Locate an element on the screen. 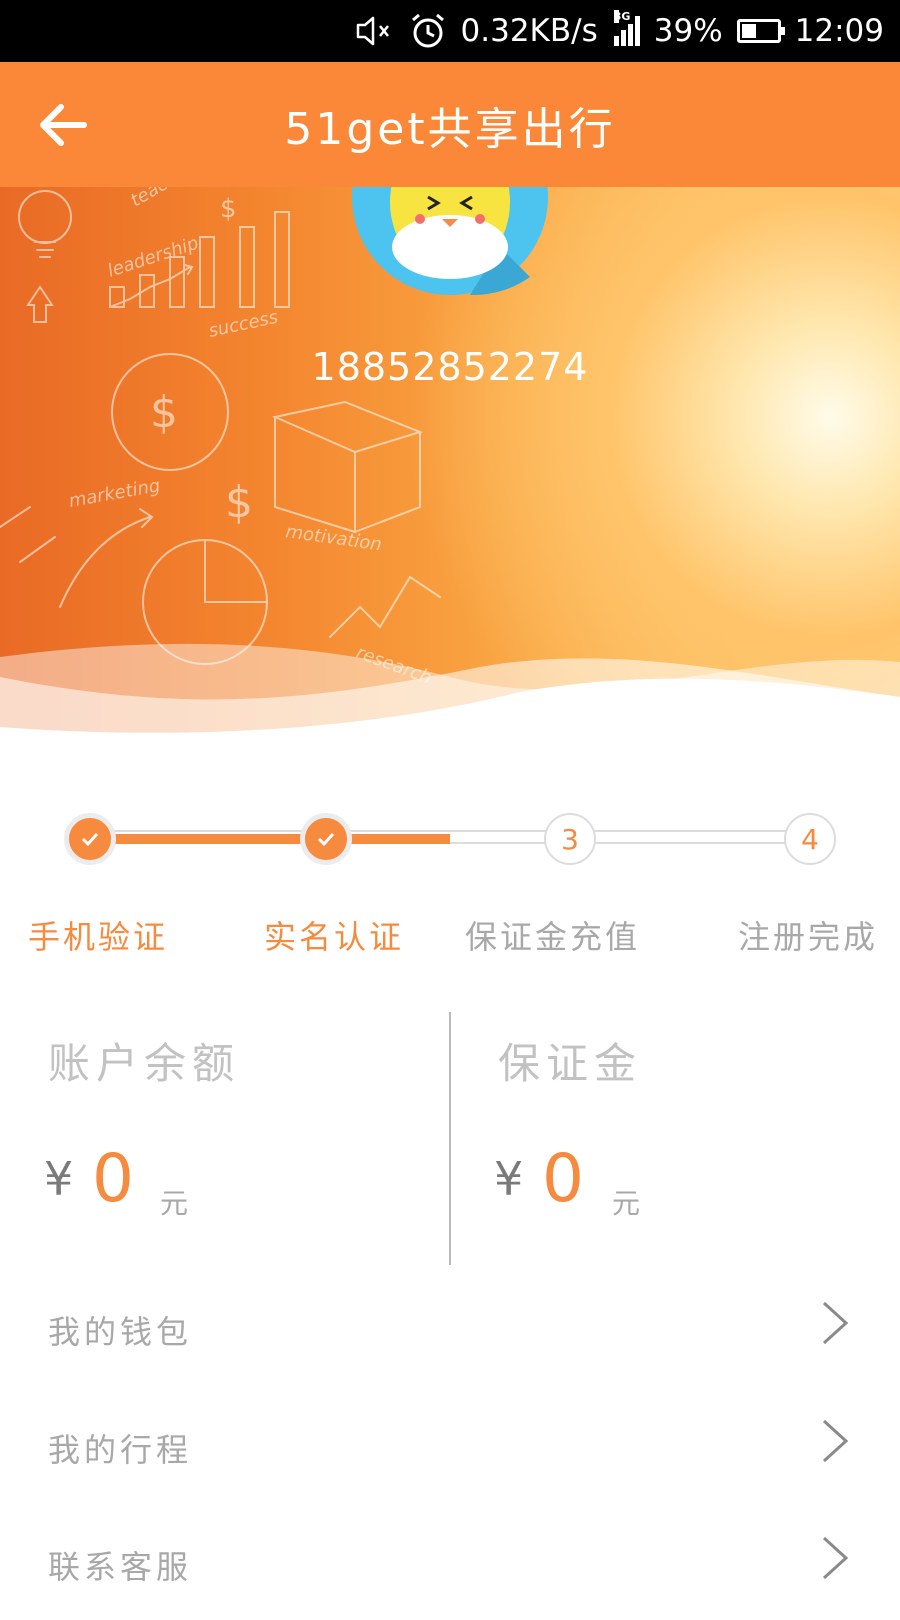  menu-label: 我的行程 is located at coordinates (120, 1450).